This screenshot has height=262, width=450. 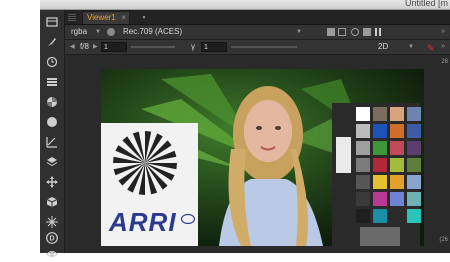 I want to click on siemens-star-chart: ARRI, so click(x=149, y=184).